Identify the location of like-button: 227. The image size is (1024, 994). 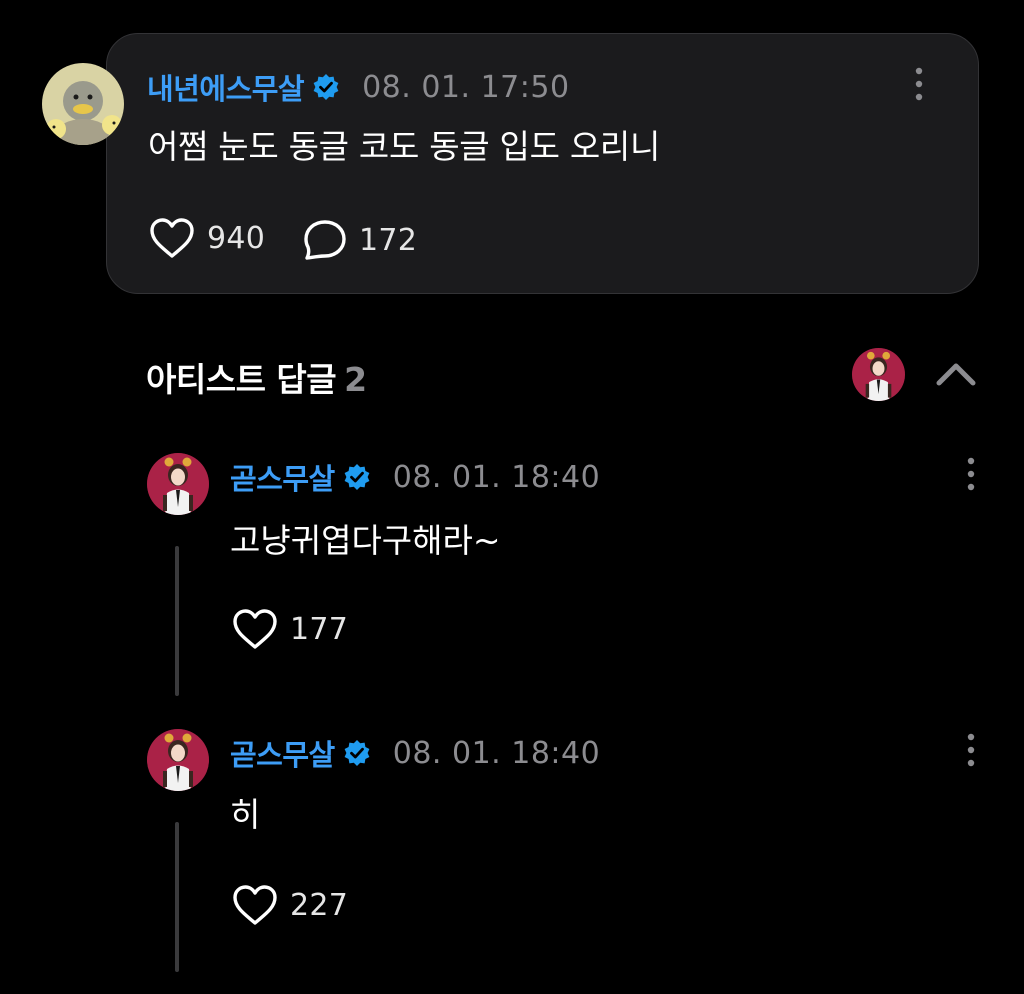
(290, 905).